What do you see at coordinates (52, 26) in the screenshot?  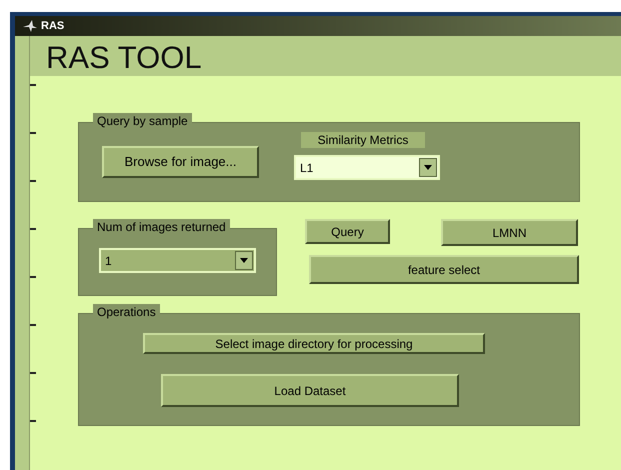 I see `window-title: RAS` at bounding box center [52, 26].